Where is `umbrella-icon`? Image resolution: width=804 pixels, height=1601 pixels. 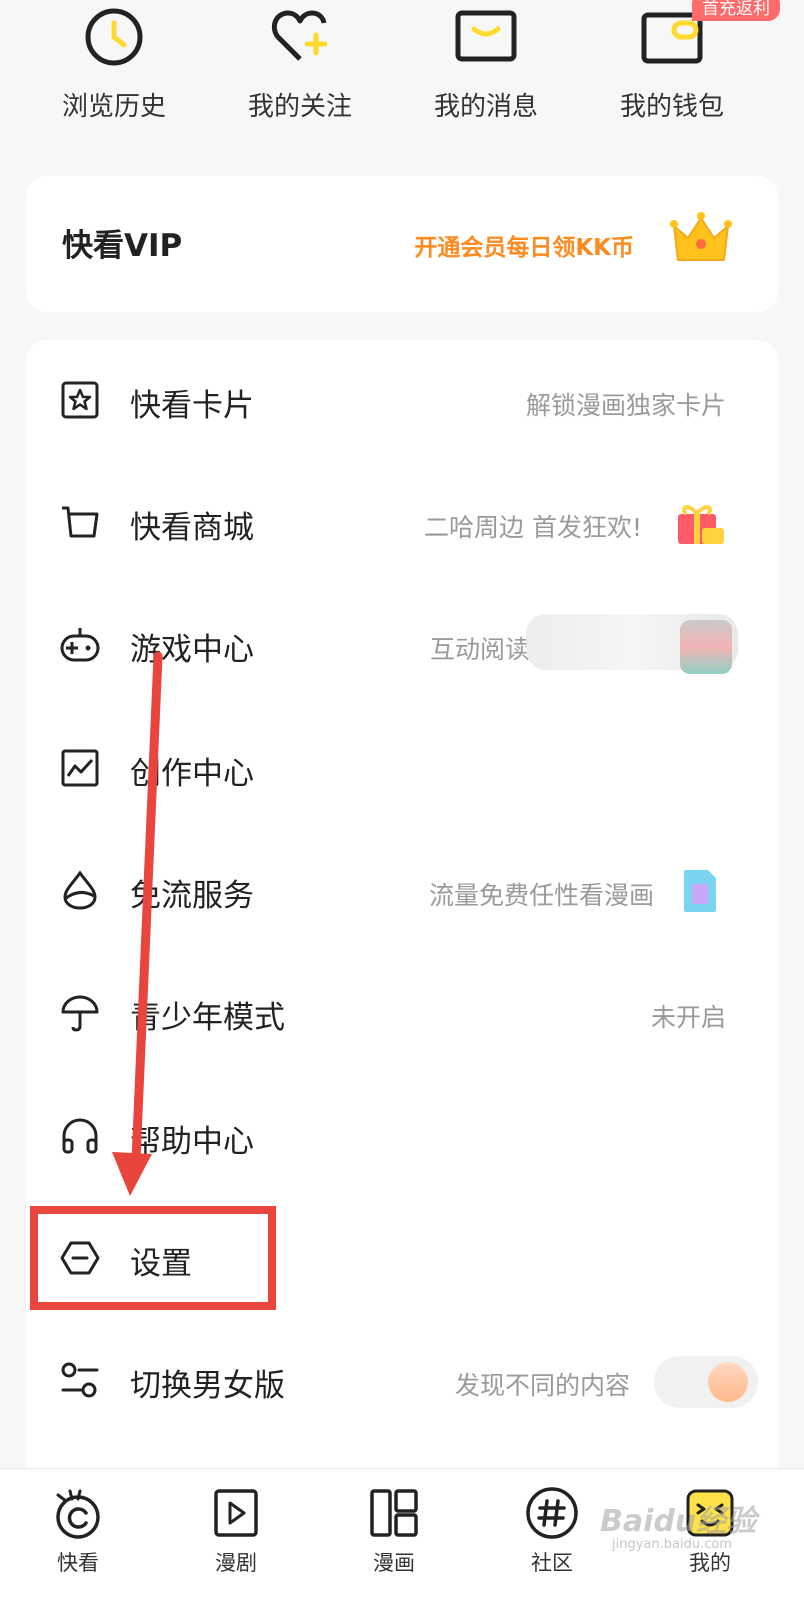
umbrella-icon is located at coordinates (80, 1013).